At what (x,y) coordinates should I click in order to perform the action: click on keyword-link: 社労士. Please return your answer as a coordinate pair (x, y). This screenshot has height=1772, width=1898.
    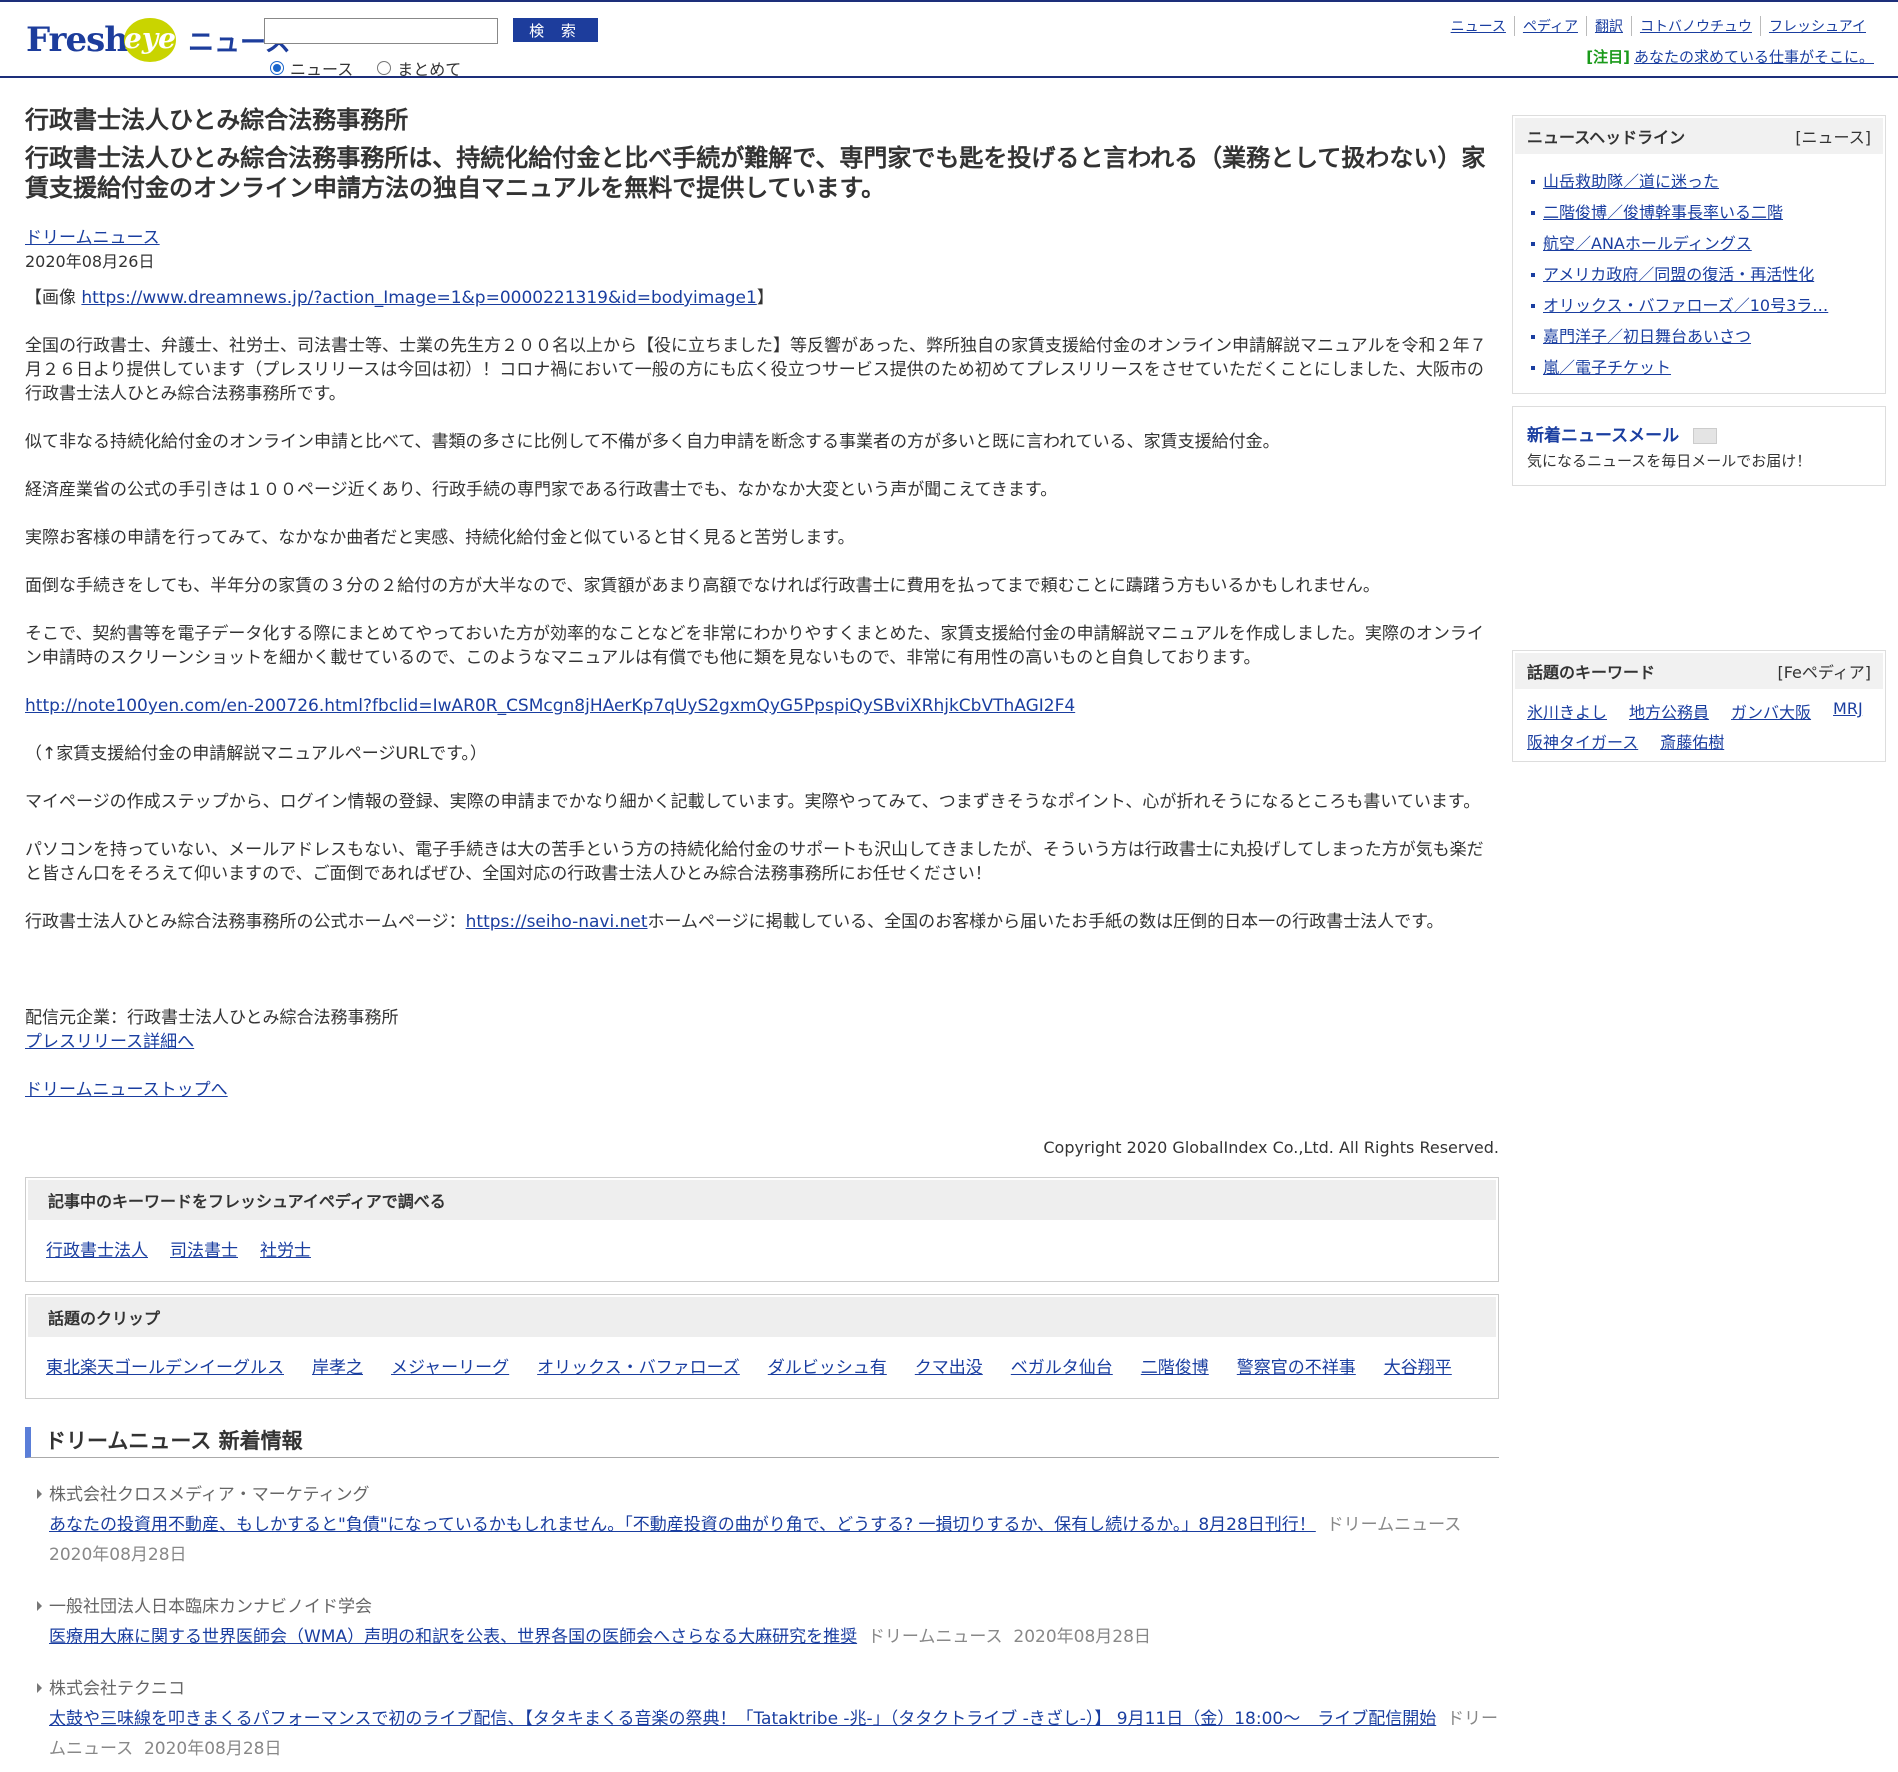
    Looking at the image, I should click on (285, 1248).